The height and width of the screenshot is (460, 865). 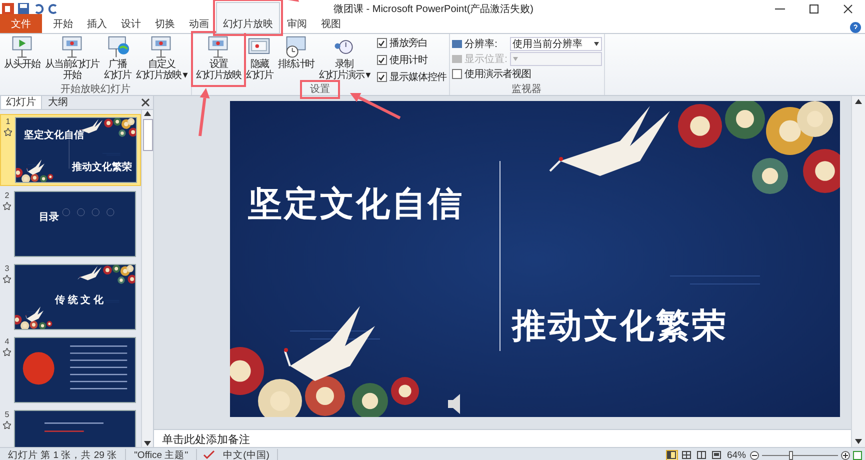 I want to click on ribbon-tab: 开始, so click(x=63, y=23).